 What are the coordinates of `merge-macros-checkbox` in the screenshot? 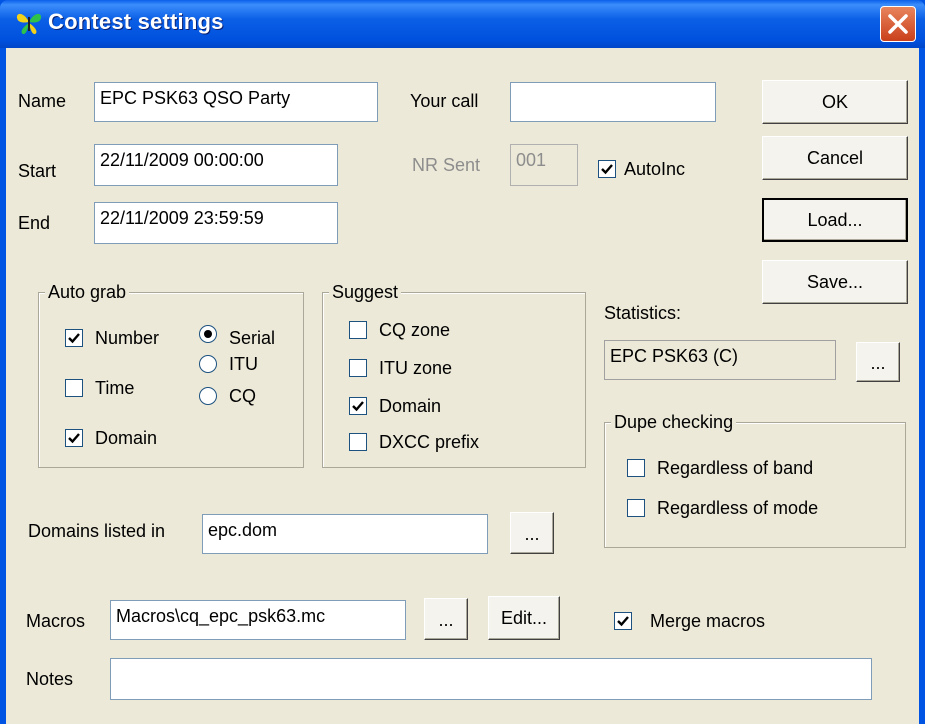 It's located at (623, 621).